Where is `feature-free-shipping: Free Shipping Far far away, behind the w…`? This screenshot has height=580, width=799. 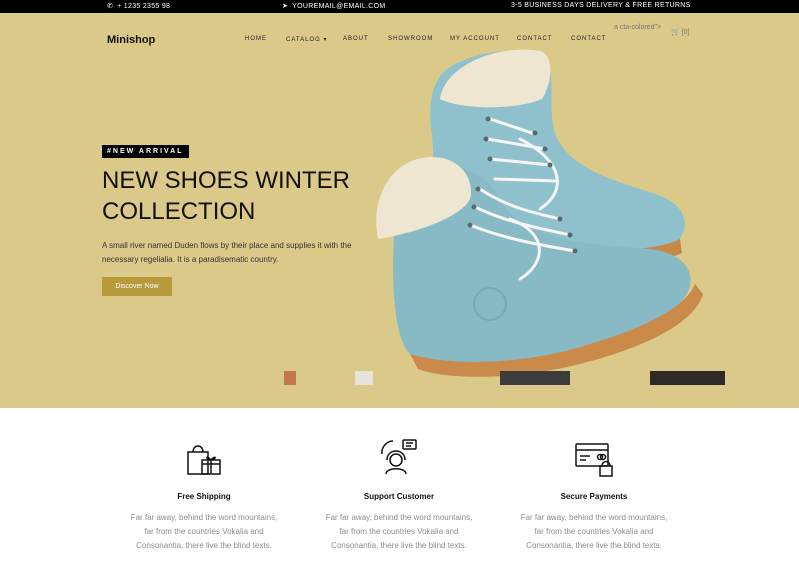
feature-free-shipping: Free Shipping Far far away, behind the w… is located at coordinates (204, 495).